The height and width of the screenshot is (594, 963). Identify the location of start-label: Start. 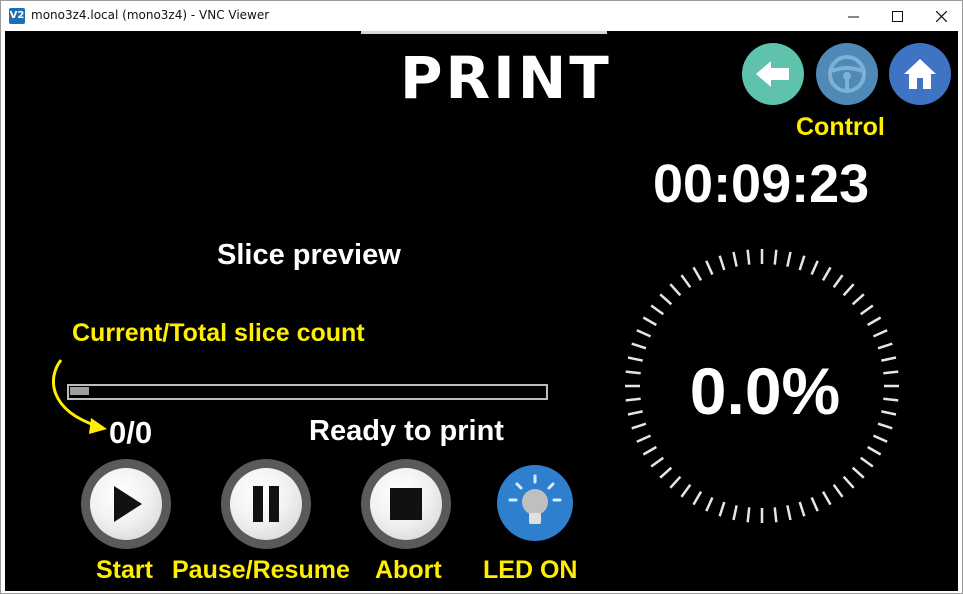
(124, 570).